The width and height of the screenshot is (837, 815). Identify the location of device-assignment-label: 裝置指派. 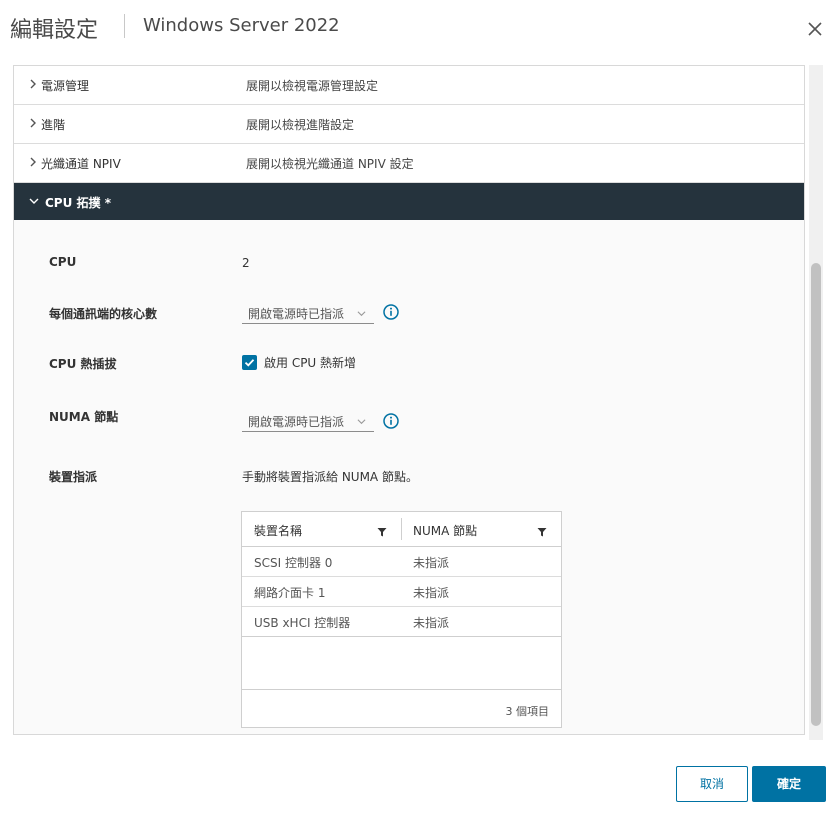
(73, 477).